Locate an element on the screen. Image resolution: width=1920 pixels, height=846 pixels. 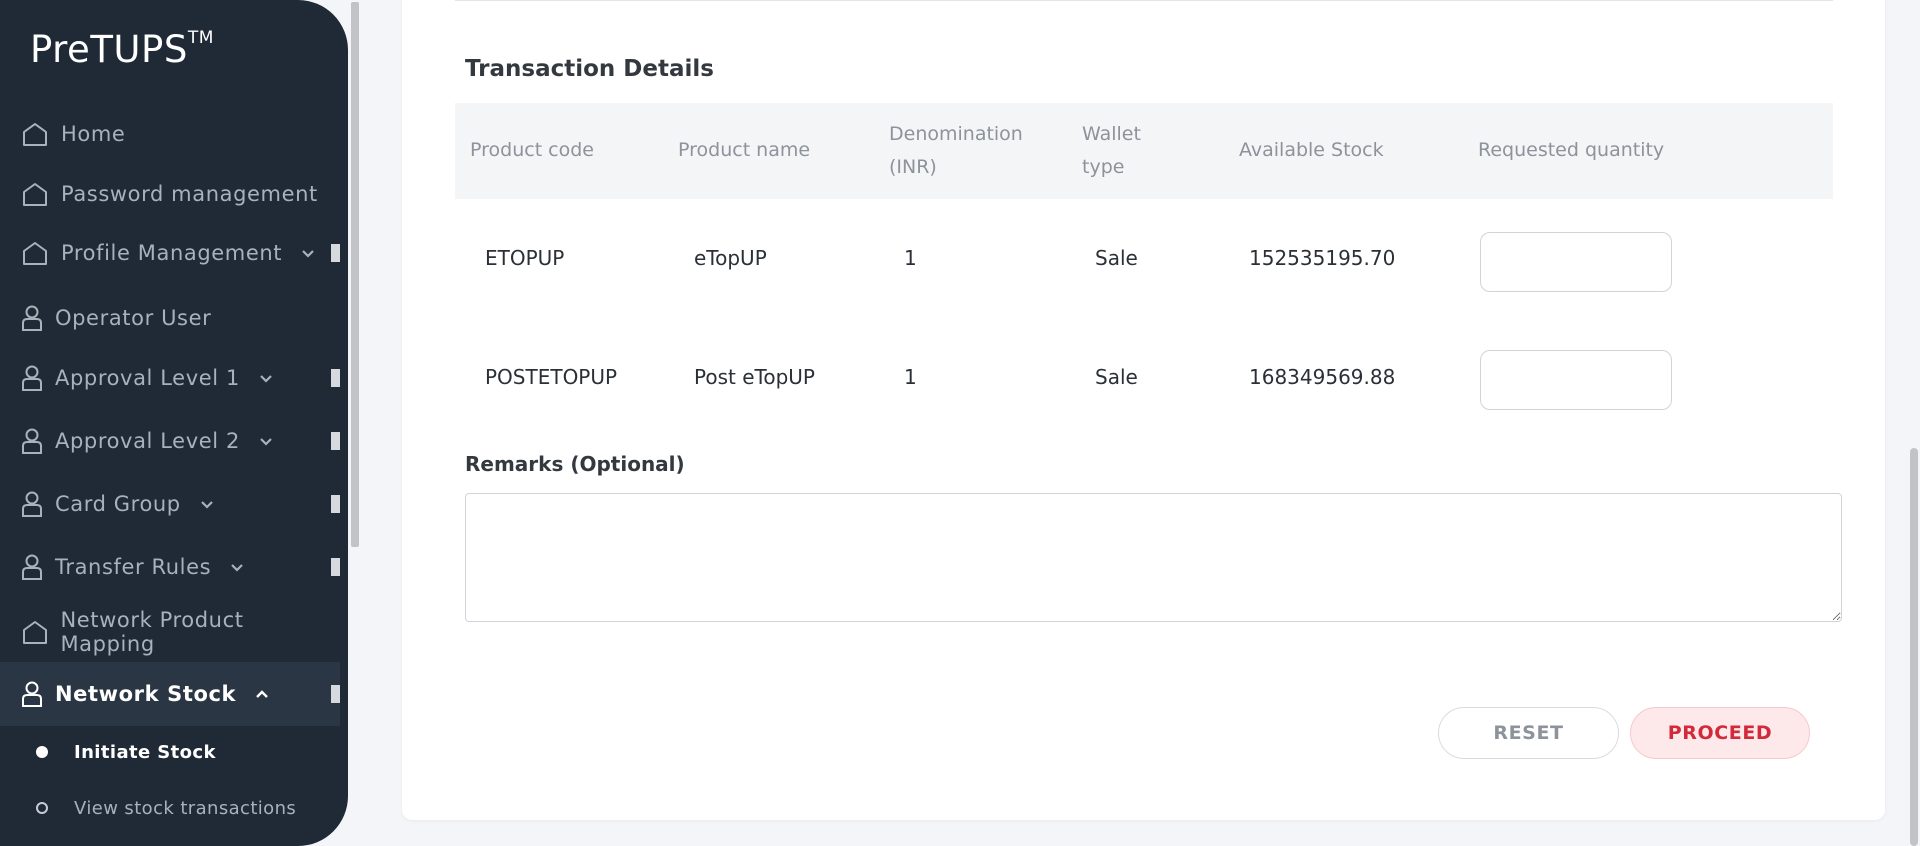
sidebar-scrollbar-thumb is located at coordinates (355, 274).